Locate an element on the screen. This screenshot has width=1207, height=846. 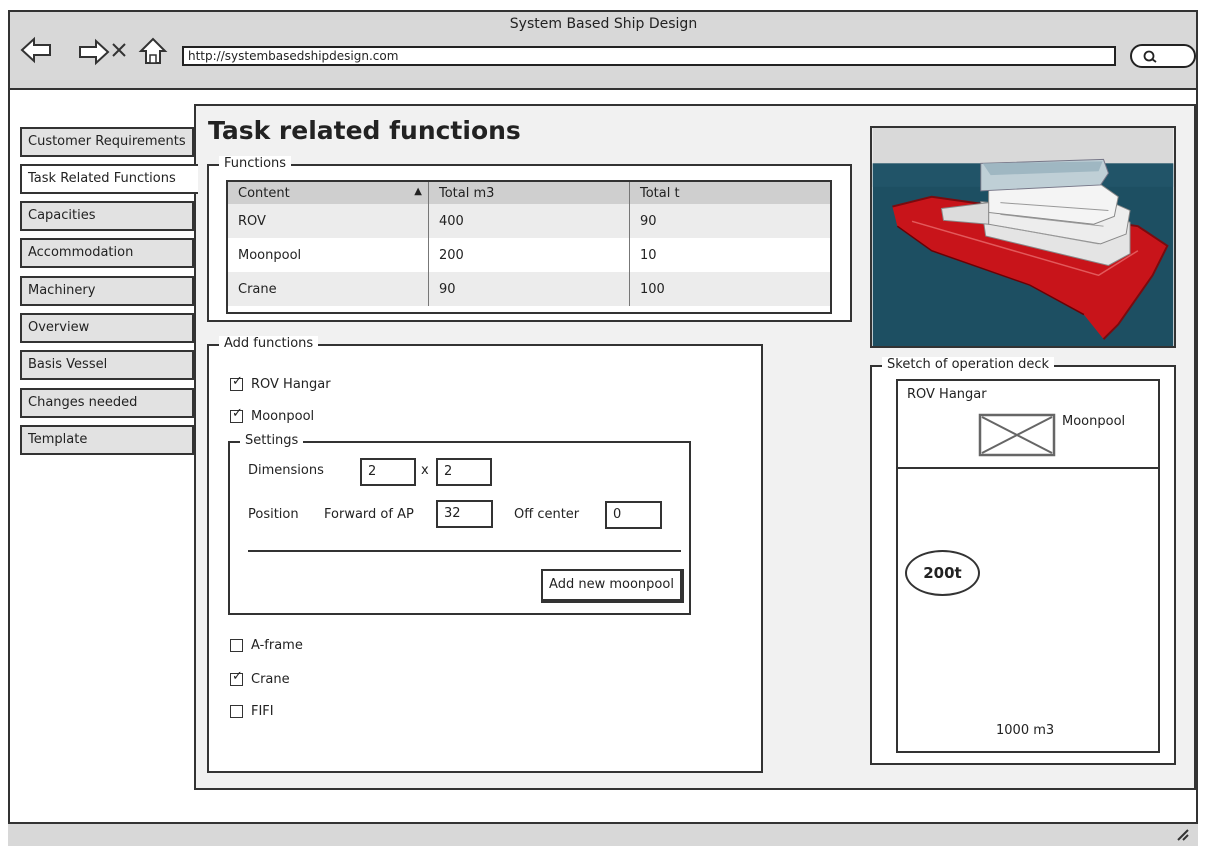
forward-arrow-icon is located at coordinates (94, 52).